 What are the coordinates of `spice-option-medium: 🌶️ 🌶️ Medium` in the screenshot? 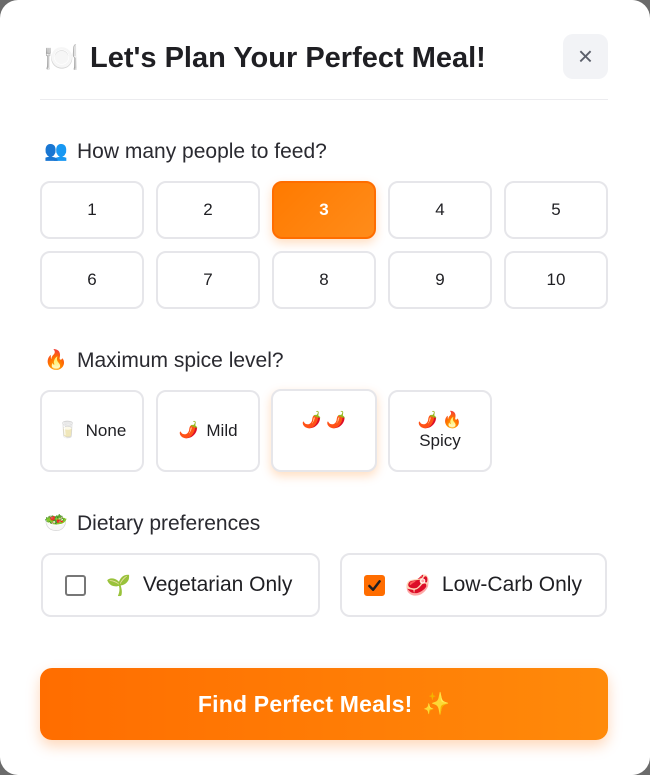 It's located at (324, 430).